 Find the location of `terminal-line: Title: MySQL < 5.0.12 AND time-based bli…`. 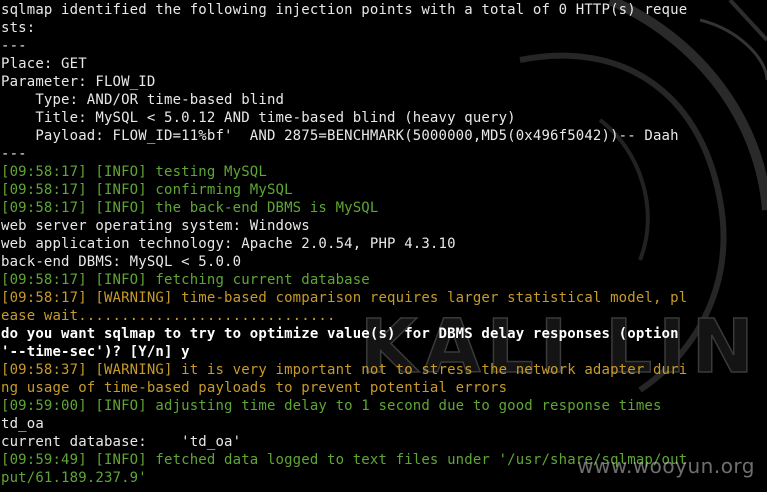

terminal-line: Title: MySQL < 5.0.12 AND time-based bli… is located at coordinates (258, 118).